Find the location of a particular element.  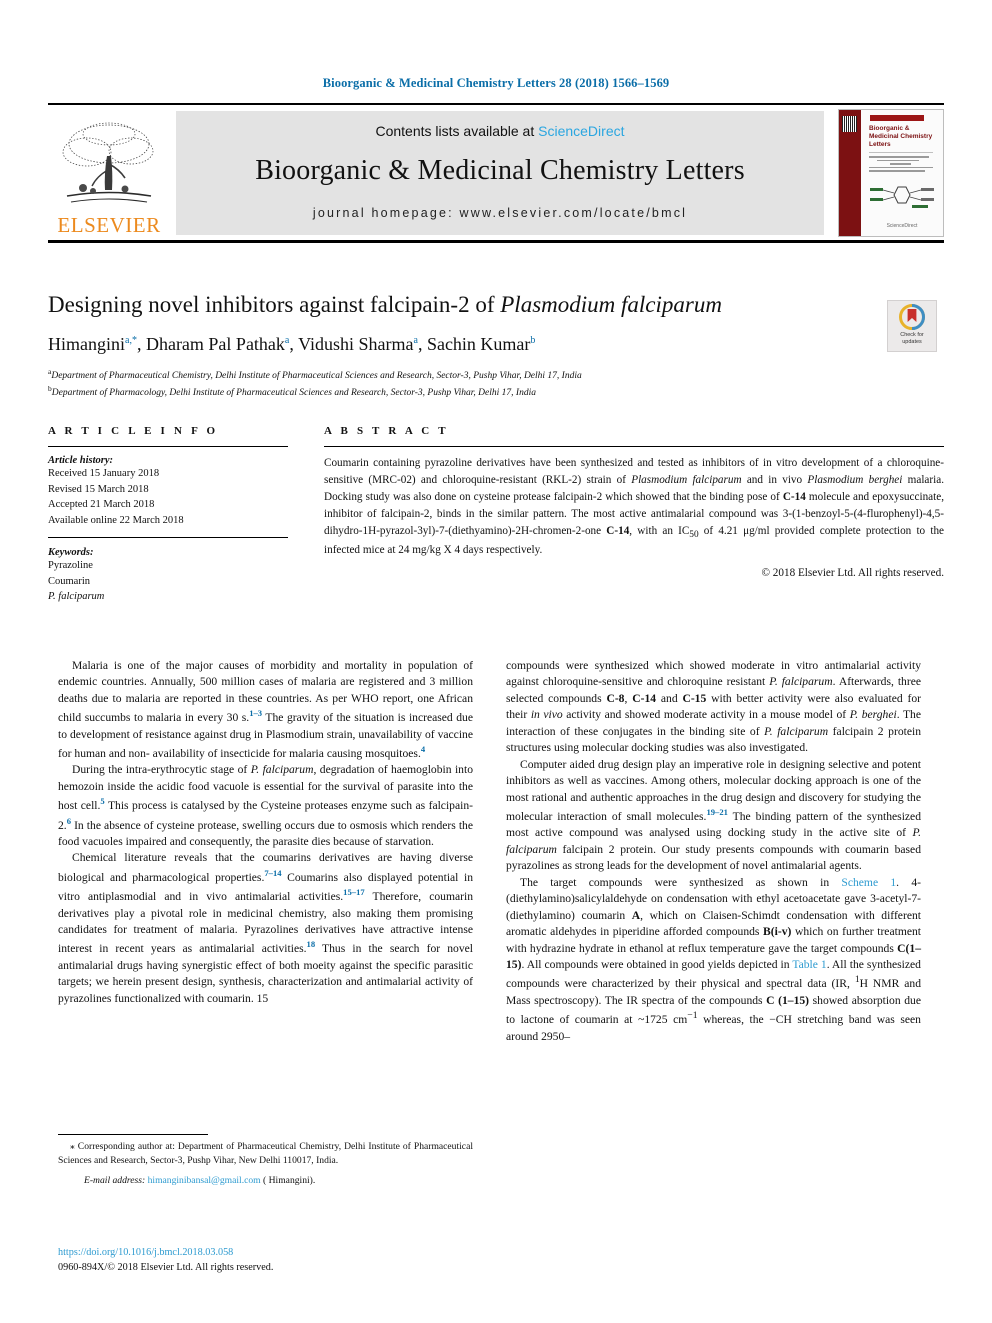

cover-journal-title: Bioorganic & Medicinal Chemistry Letters is located at coordinates (901, 137).